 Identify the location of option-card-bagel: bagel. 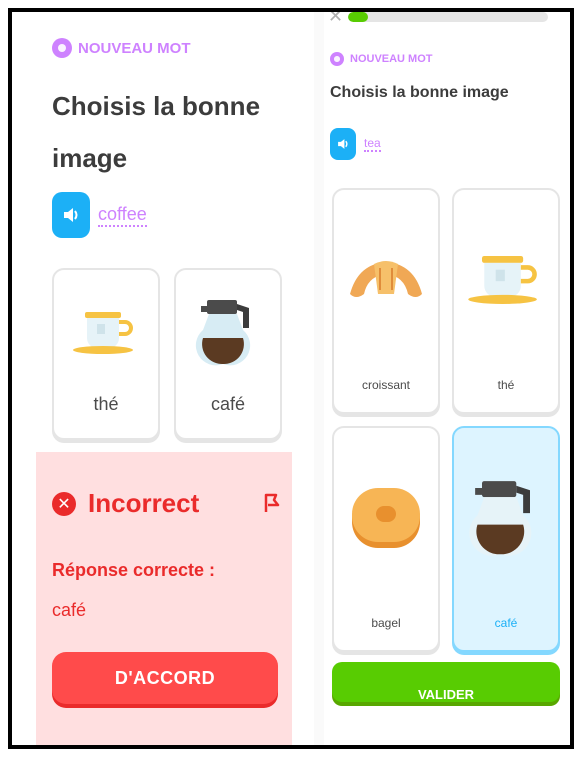
(386, 539).